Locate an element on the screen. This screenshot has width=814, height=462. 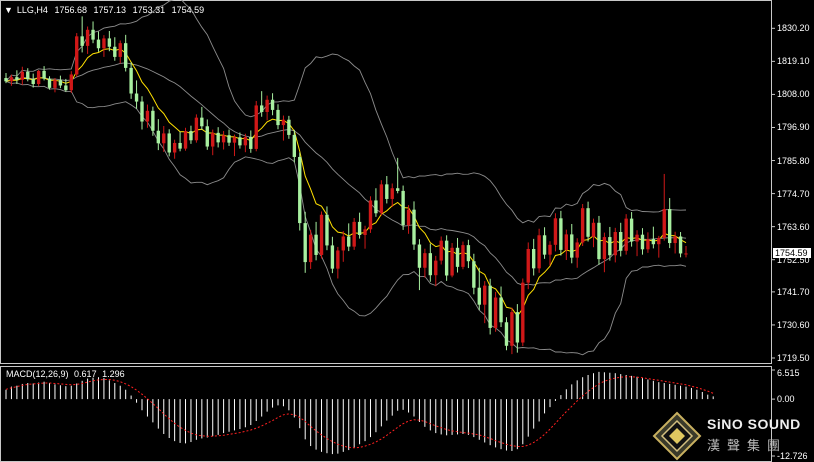
macd-tick-label: 6.515 is located at coordinates (788, 373).